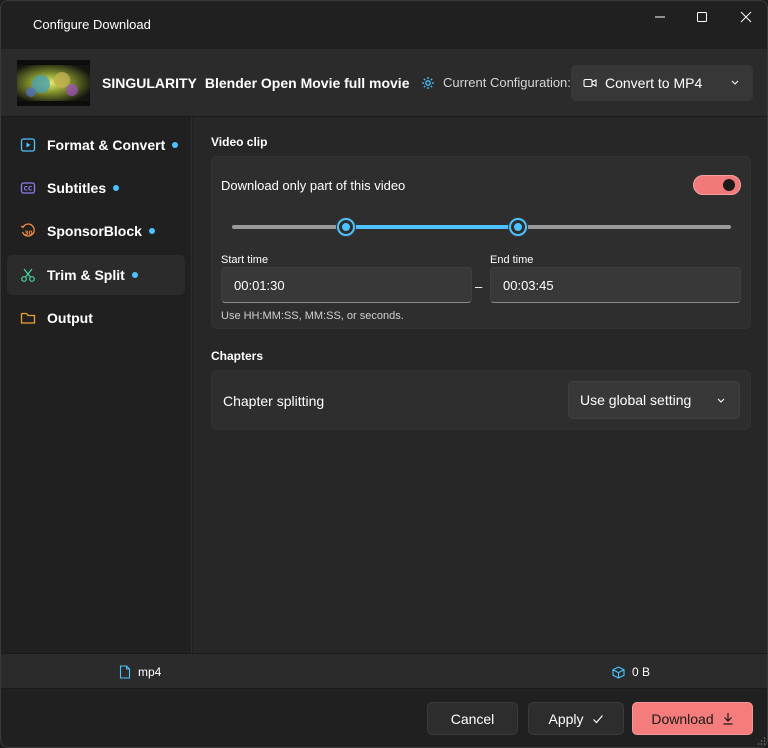  Describe the element at coordinates (761, 741) in the screenshot. I see `resize-grip-icon` at that location.